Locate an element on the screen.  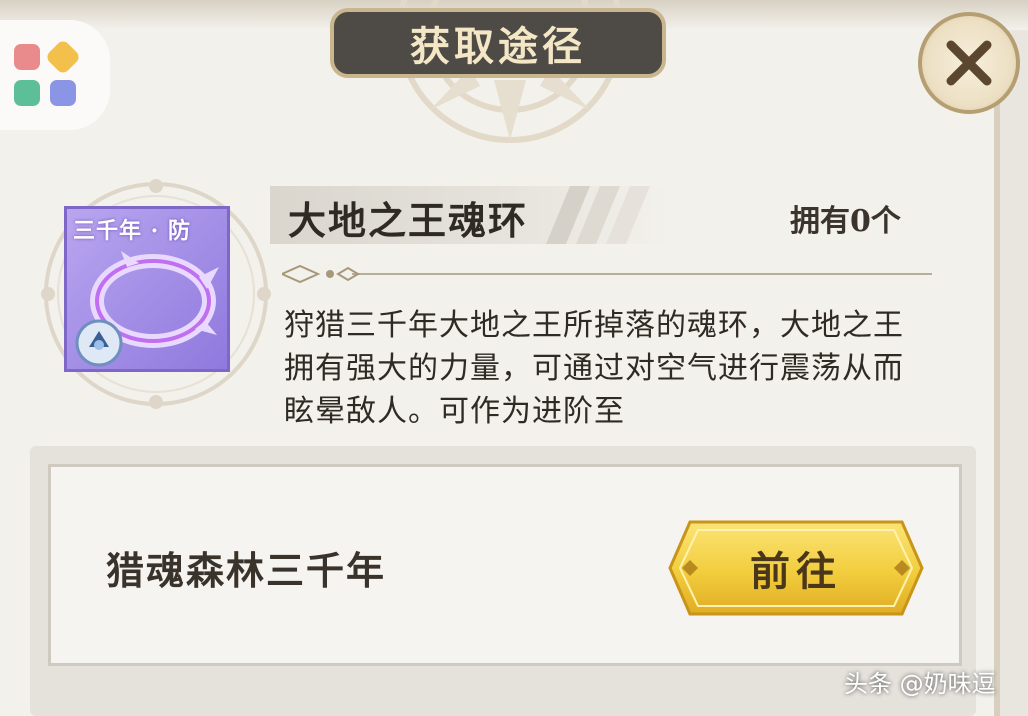
go-button-label: 前往 is located at coordinates (796, 568).